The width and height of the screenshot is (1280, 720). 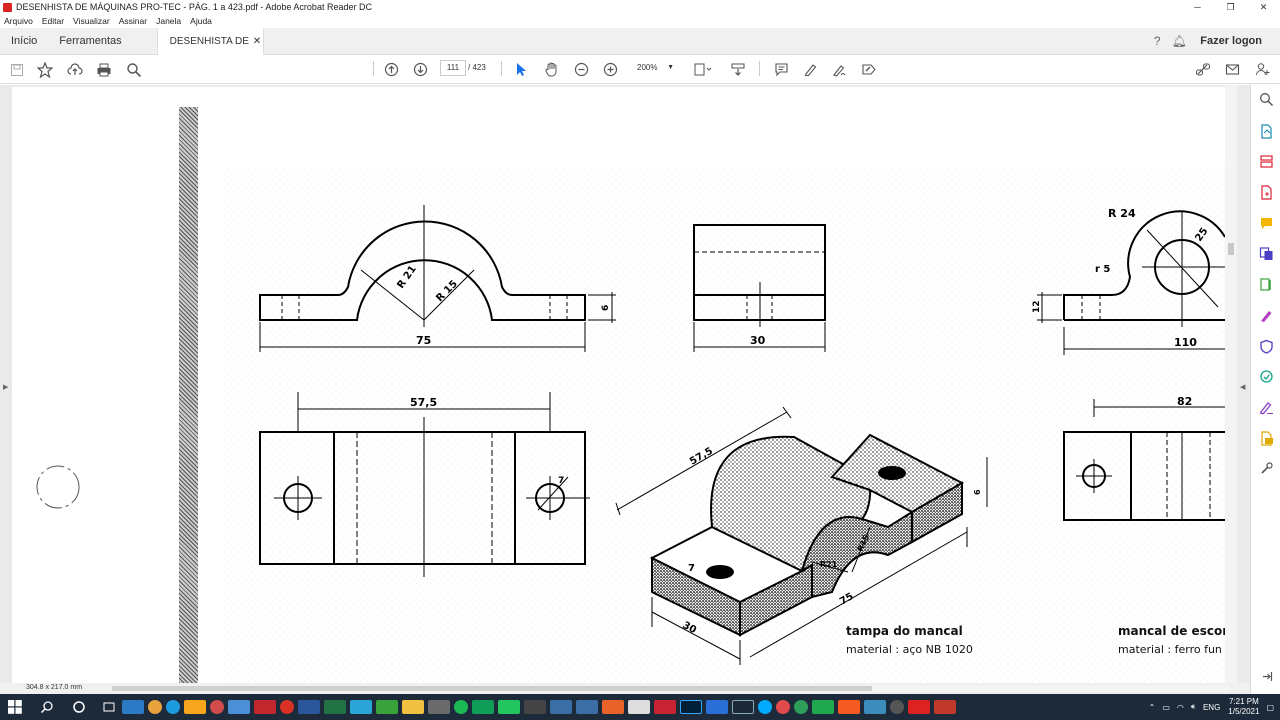 What do you see at coordinates (743, 707) in the screenshot?
I see `steam-icon` at bounding box center [743, 707].